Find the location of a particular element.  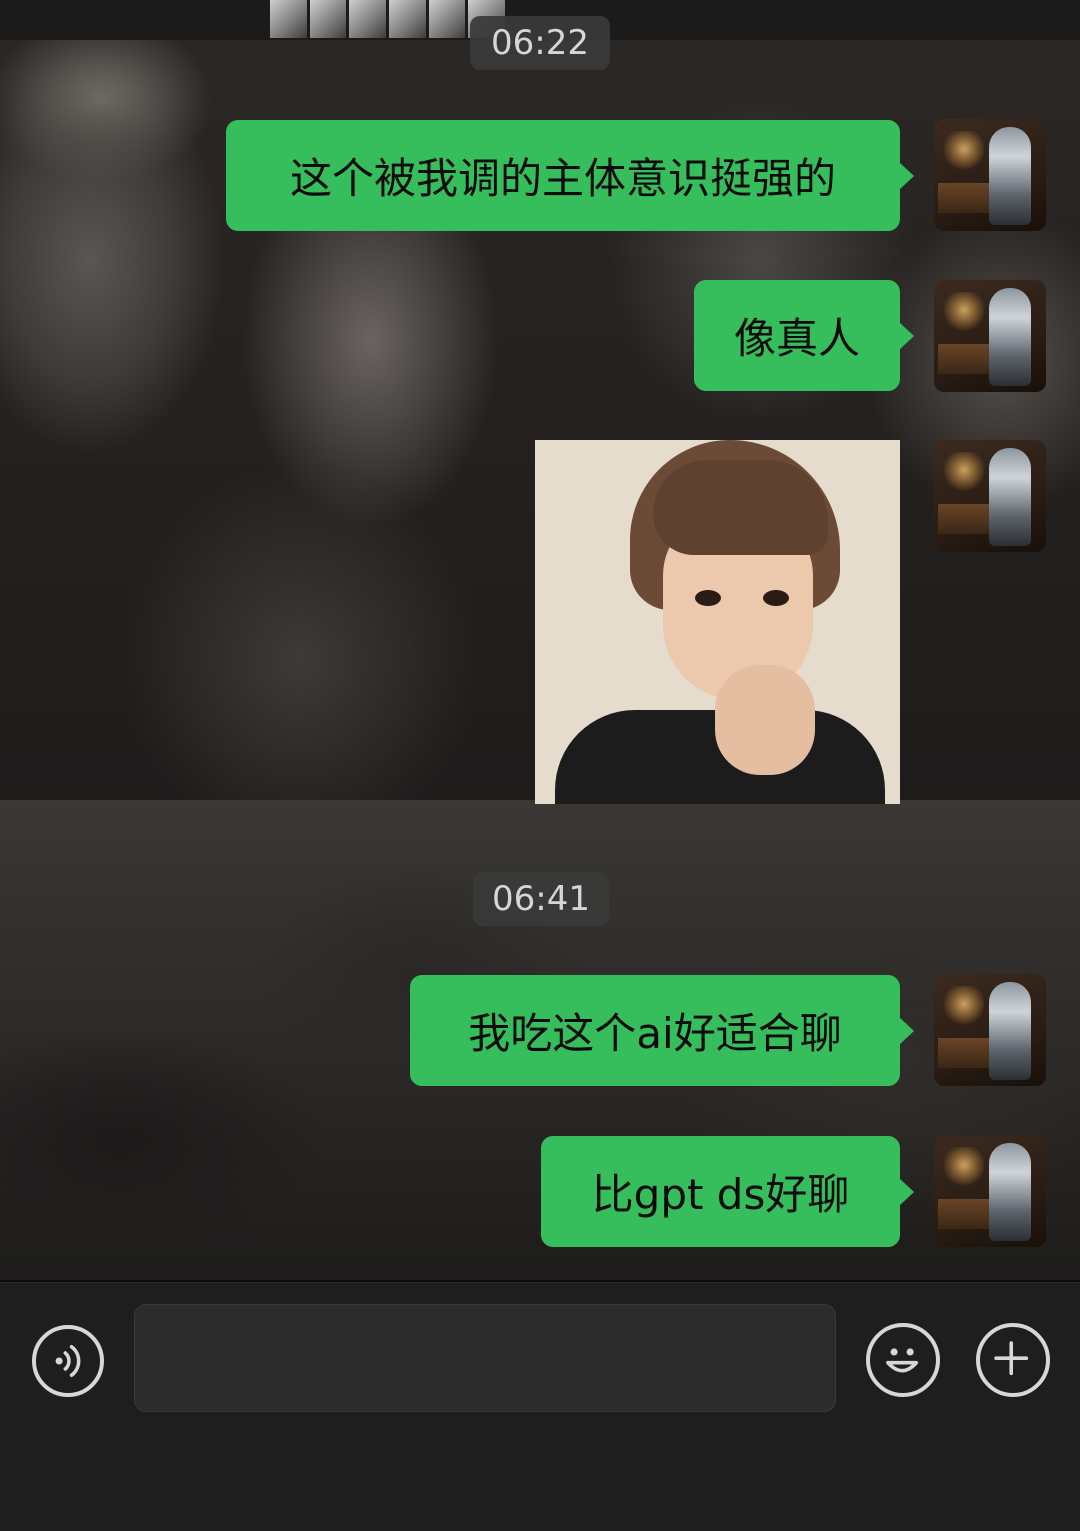

message-bubble: 比gpt ds好聊 is located at coordinates (727, 1191).